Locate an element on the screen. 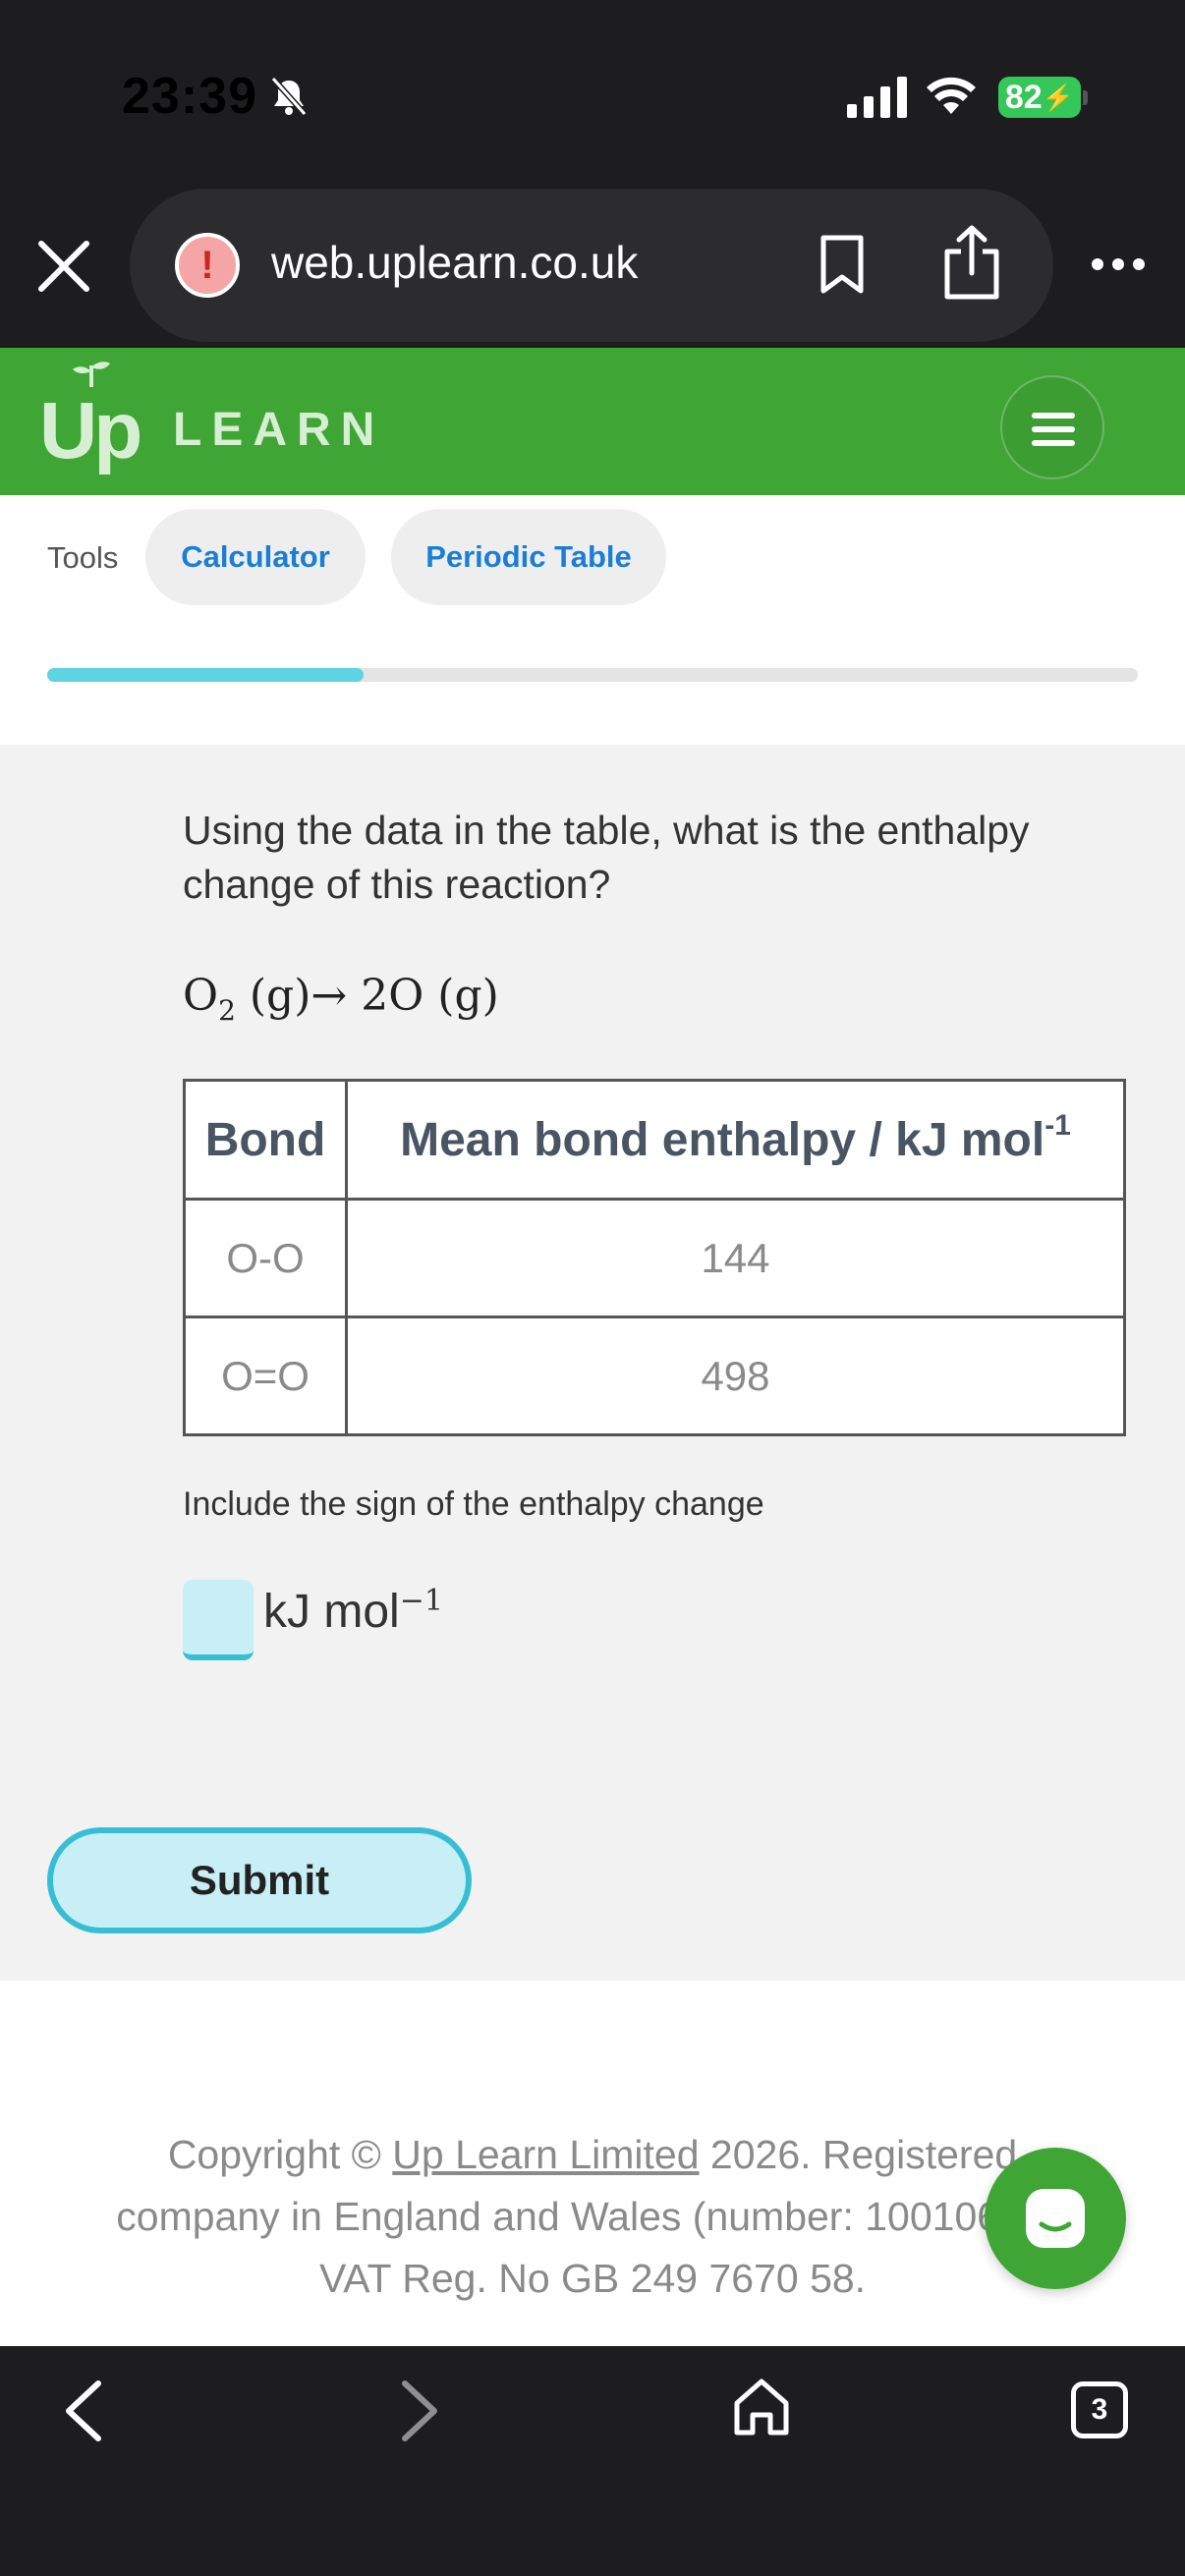  unit-superscript: −1 is located at coordinates (421, 1601).